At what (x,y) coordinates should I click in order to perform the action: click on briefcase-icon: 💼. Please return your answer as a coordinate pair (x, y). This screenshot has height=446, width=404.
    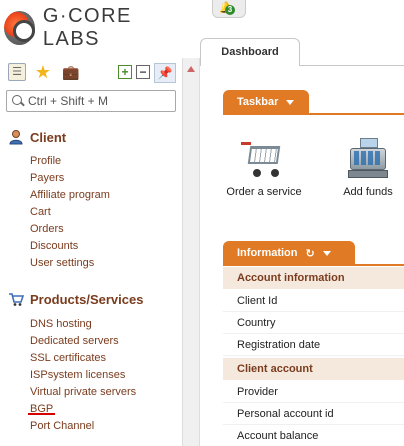
    Looking at the image, I should click on (71, 72).